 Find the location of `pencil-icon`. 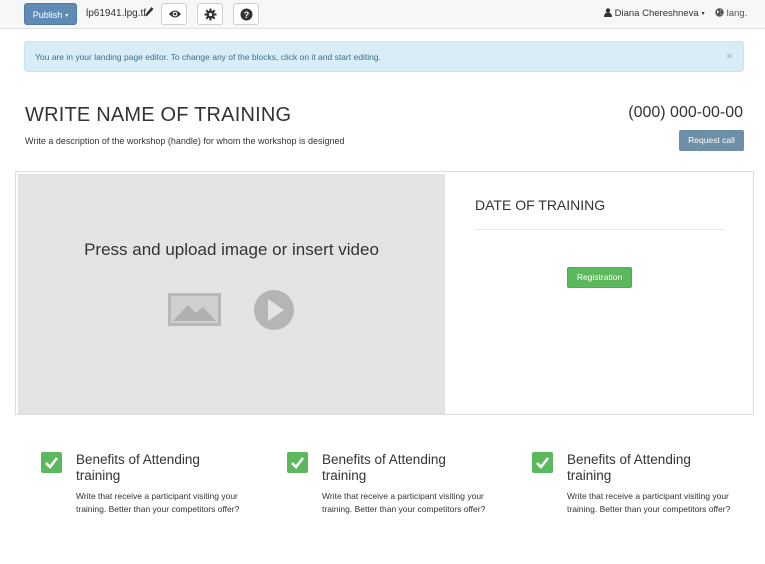

pencil-icon is located at coordinates (149, 12).